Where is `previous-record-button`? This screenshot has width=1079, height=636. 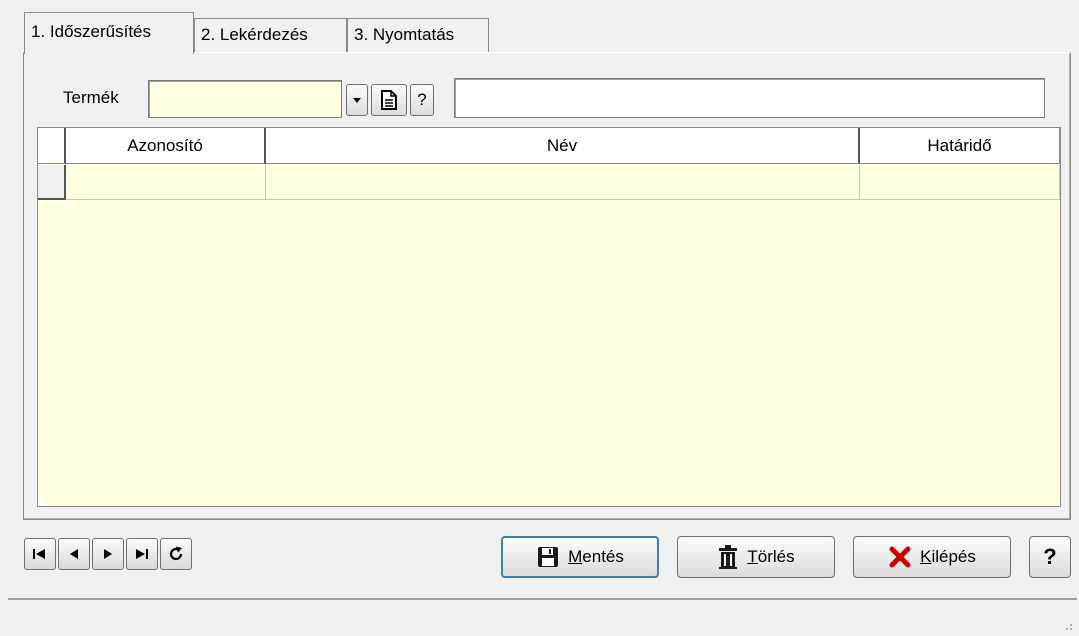 previous-record-button is located at coordinates (74, 554).